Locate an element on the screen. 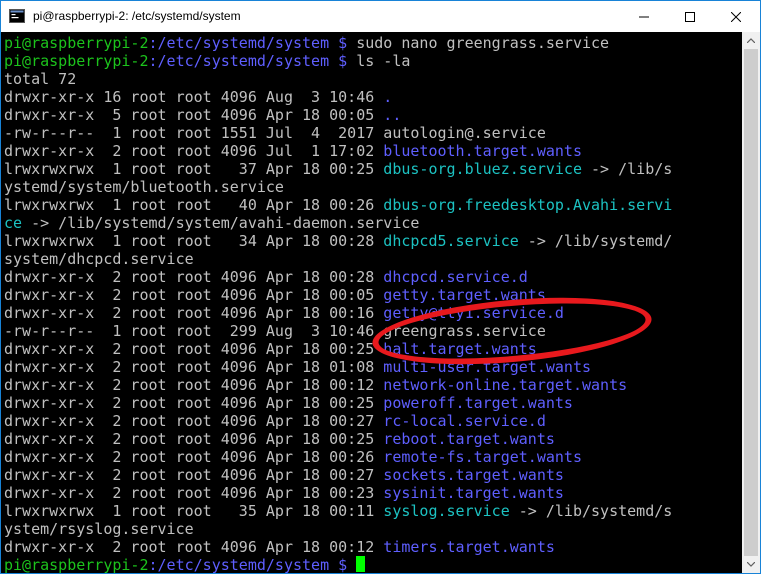 This screenshot has height=574, width=761. terminal-line: ystemd/system/bluetooth.service is located at coordinates (144, 187).